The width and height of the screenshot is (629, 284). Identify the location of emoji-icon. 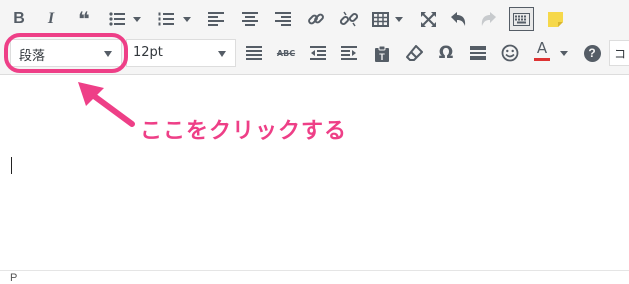
(510, 53).